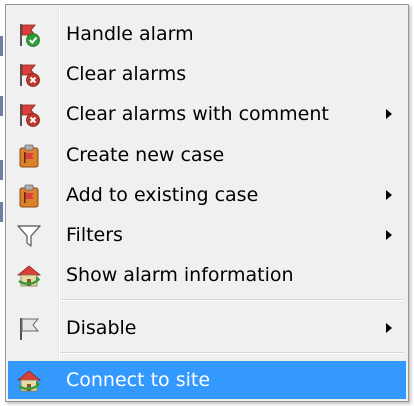  What do you see at coordinates (162, 195) in the screenshot?
I see `menu-item-label: Add to existing case` at bounding box center [162, 195].